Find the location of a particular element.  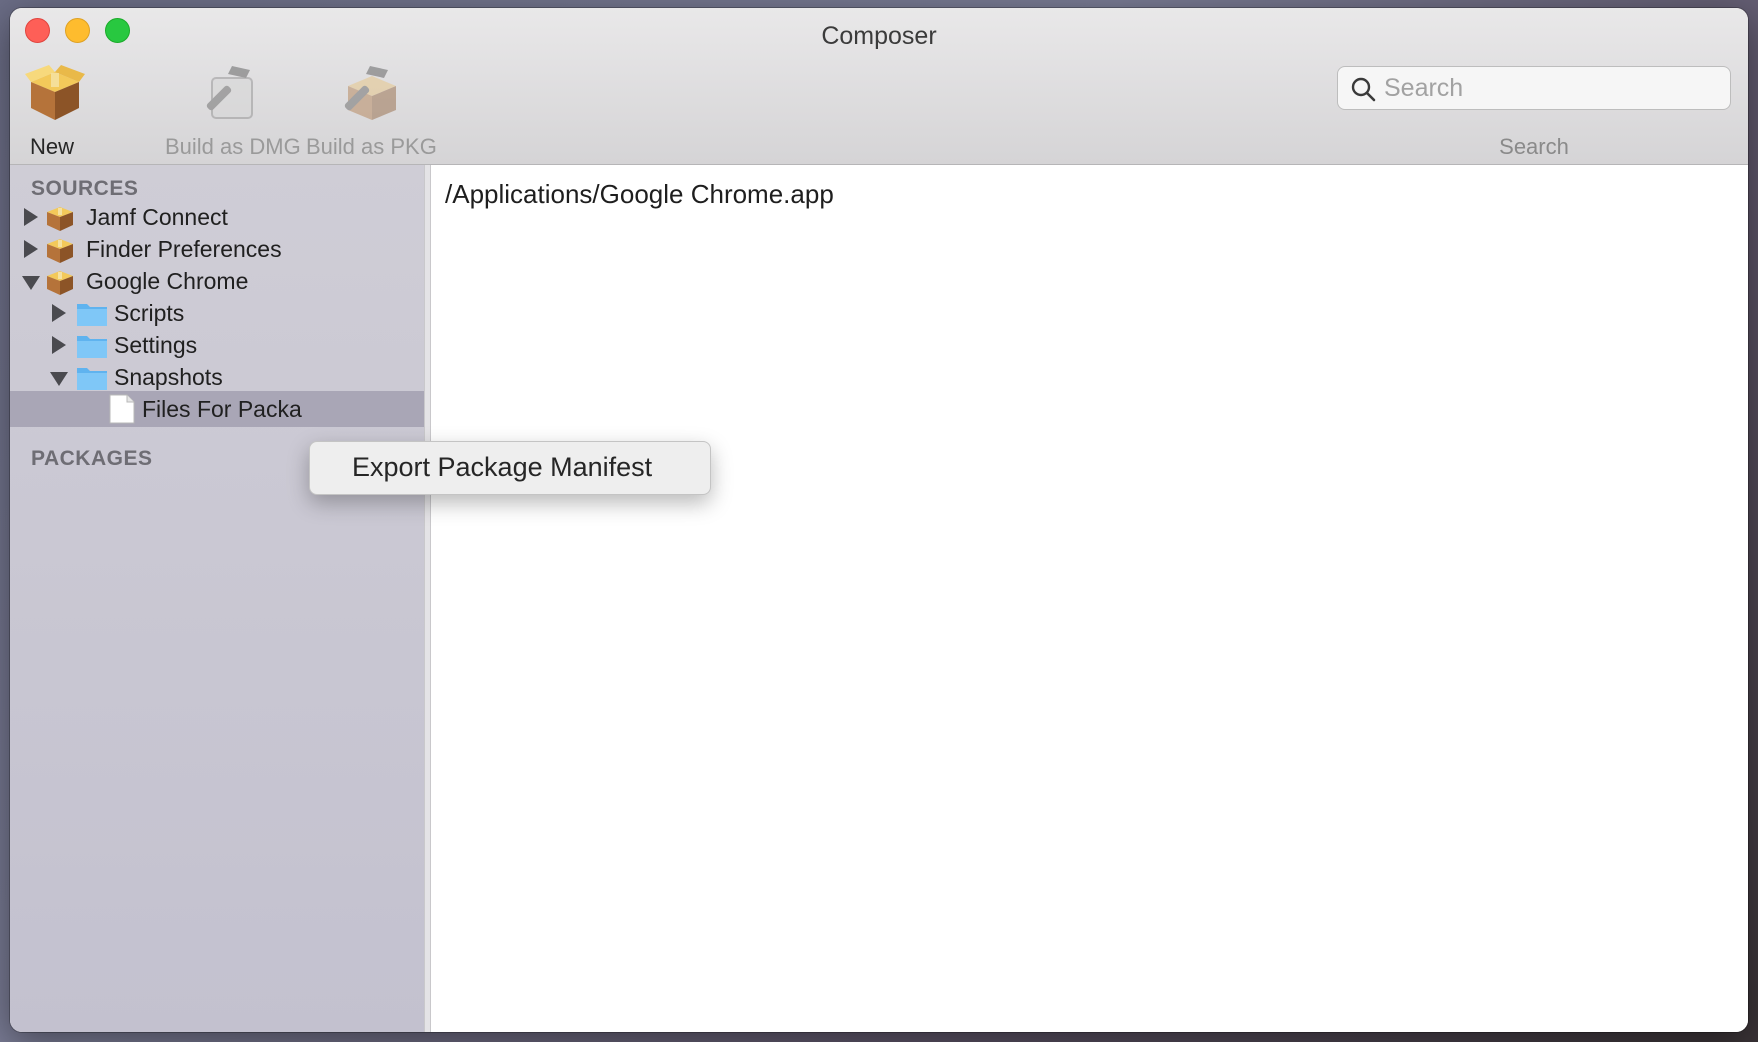

tree-item-files-for-package: Files For Packa is located at coordinates (217, 409).